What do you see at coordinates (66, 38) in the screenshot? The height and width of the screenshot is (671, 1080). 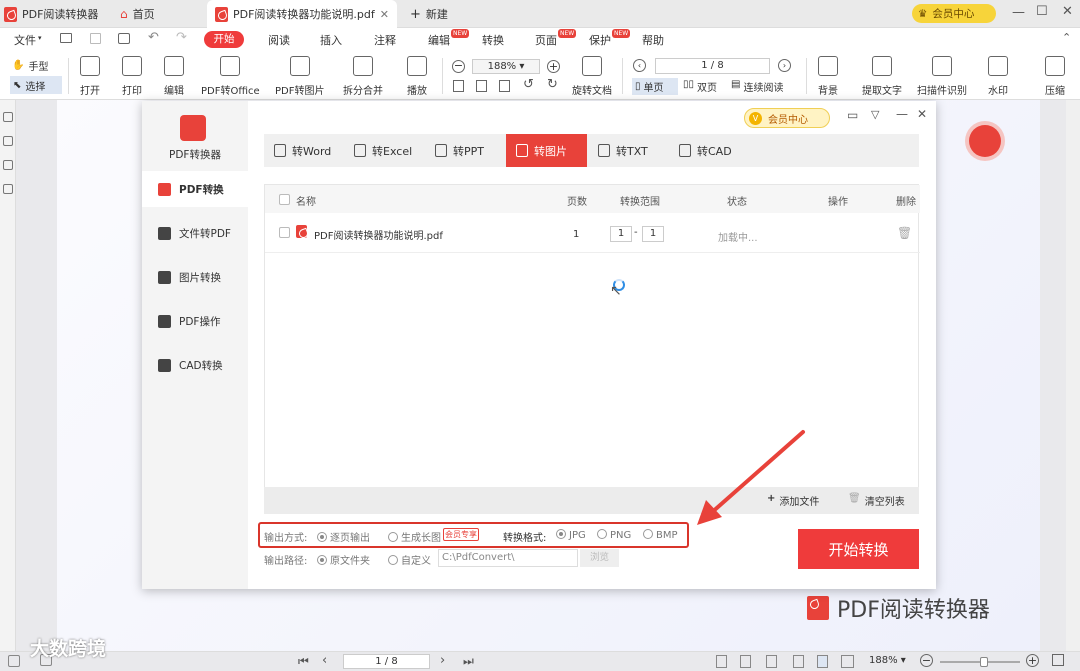 I see `folder-icon` at bounding box center [66, 38].